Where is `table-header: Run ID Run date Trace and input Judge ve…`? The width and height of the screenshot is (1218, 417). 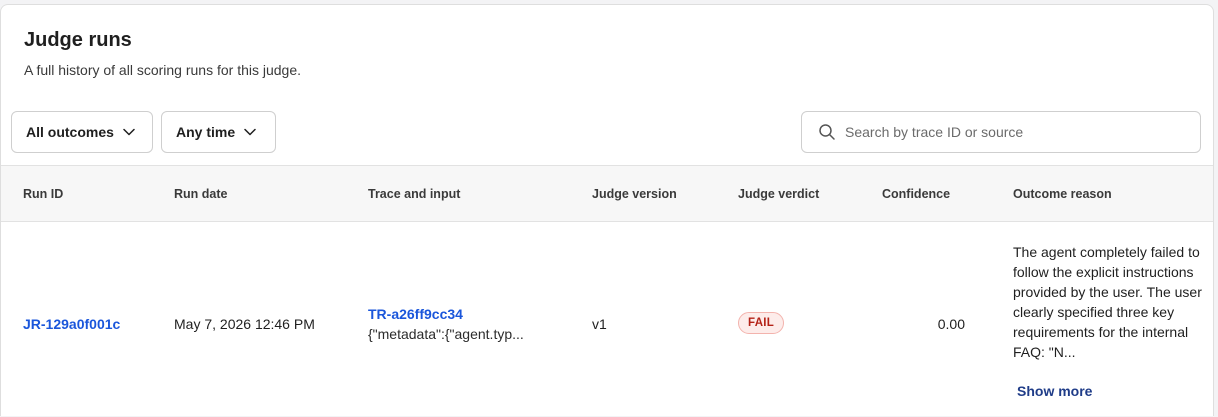 table-header: Run ID Run date Trace and input Judge ve… is located at coordinates (607, 193).